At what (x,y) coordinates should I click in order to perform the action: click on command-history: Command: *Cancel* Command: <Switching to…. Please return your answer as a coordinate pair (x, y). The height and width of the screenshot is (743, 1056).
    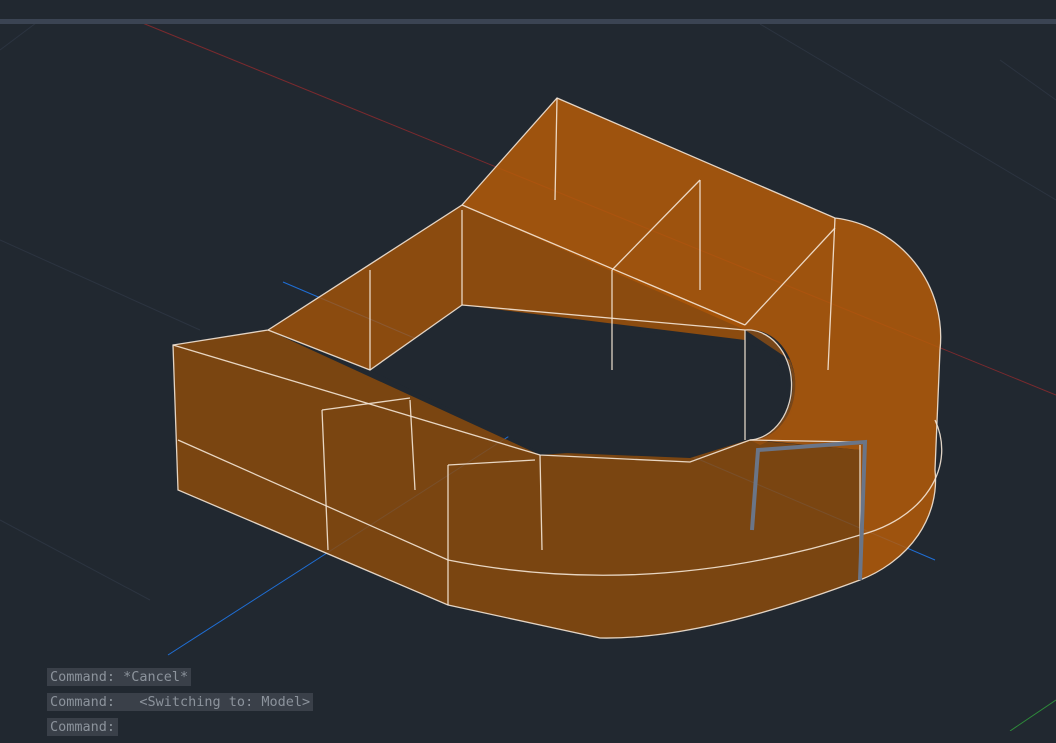
    Looking at the image, I should click on (180, 703).